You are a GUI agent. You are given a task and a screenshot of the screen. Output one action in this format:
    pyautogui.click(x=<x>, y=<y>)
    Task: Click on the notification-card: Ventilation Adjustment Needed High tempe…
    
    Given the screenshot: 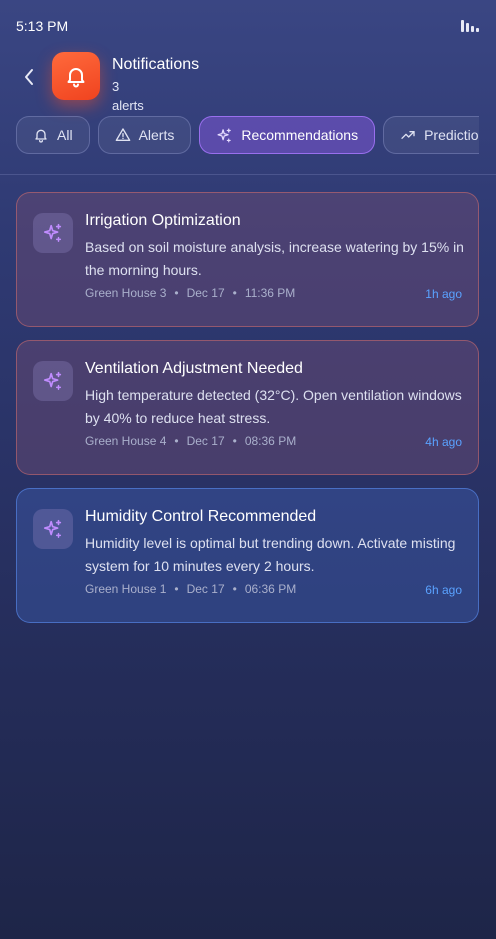 What is the action you would take?
    pyautogui.click(x=247, y=407)
    